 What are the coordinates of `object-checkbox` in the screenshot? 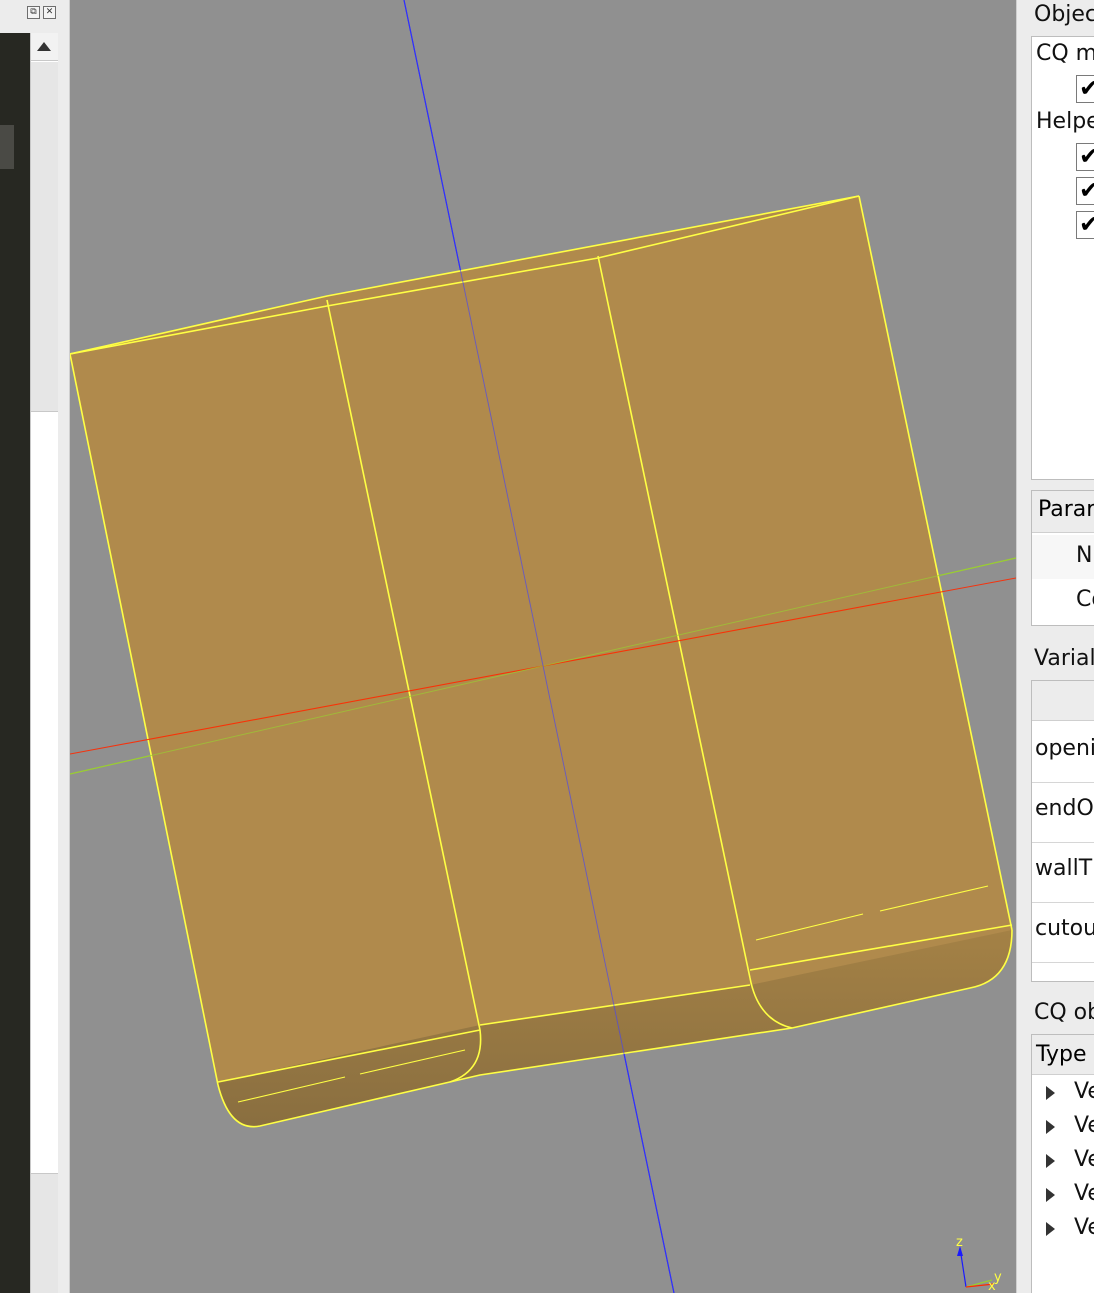 It's located at (1085, 88).